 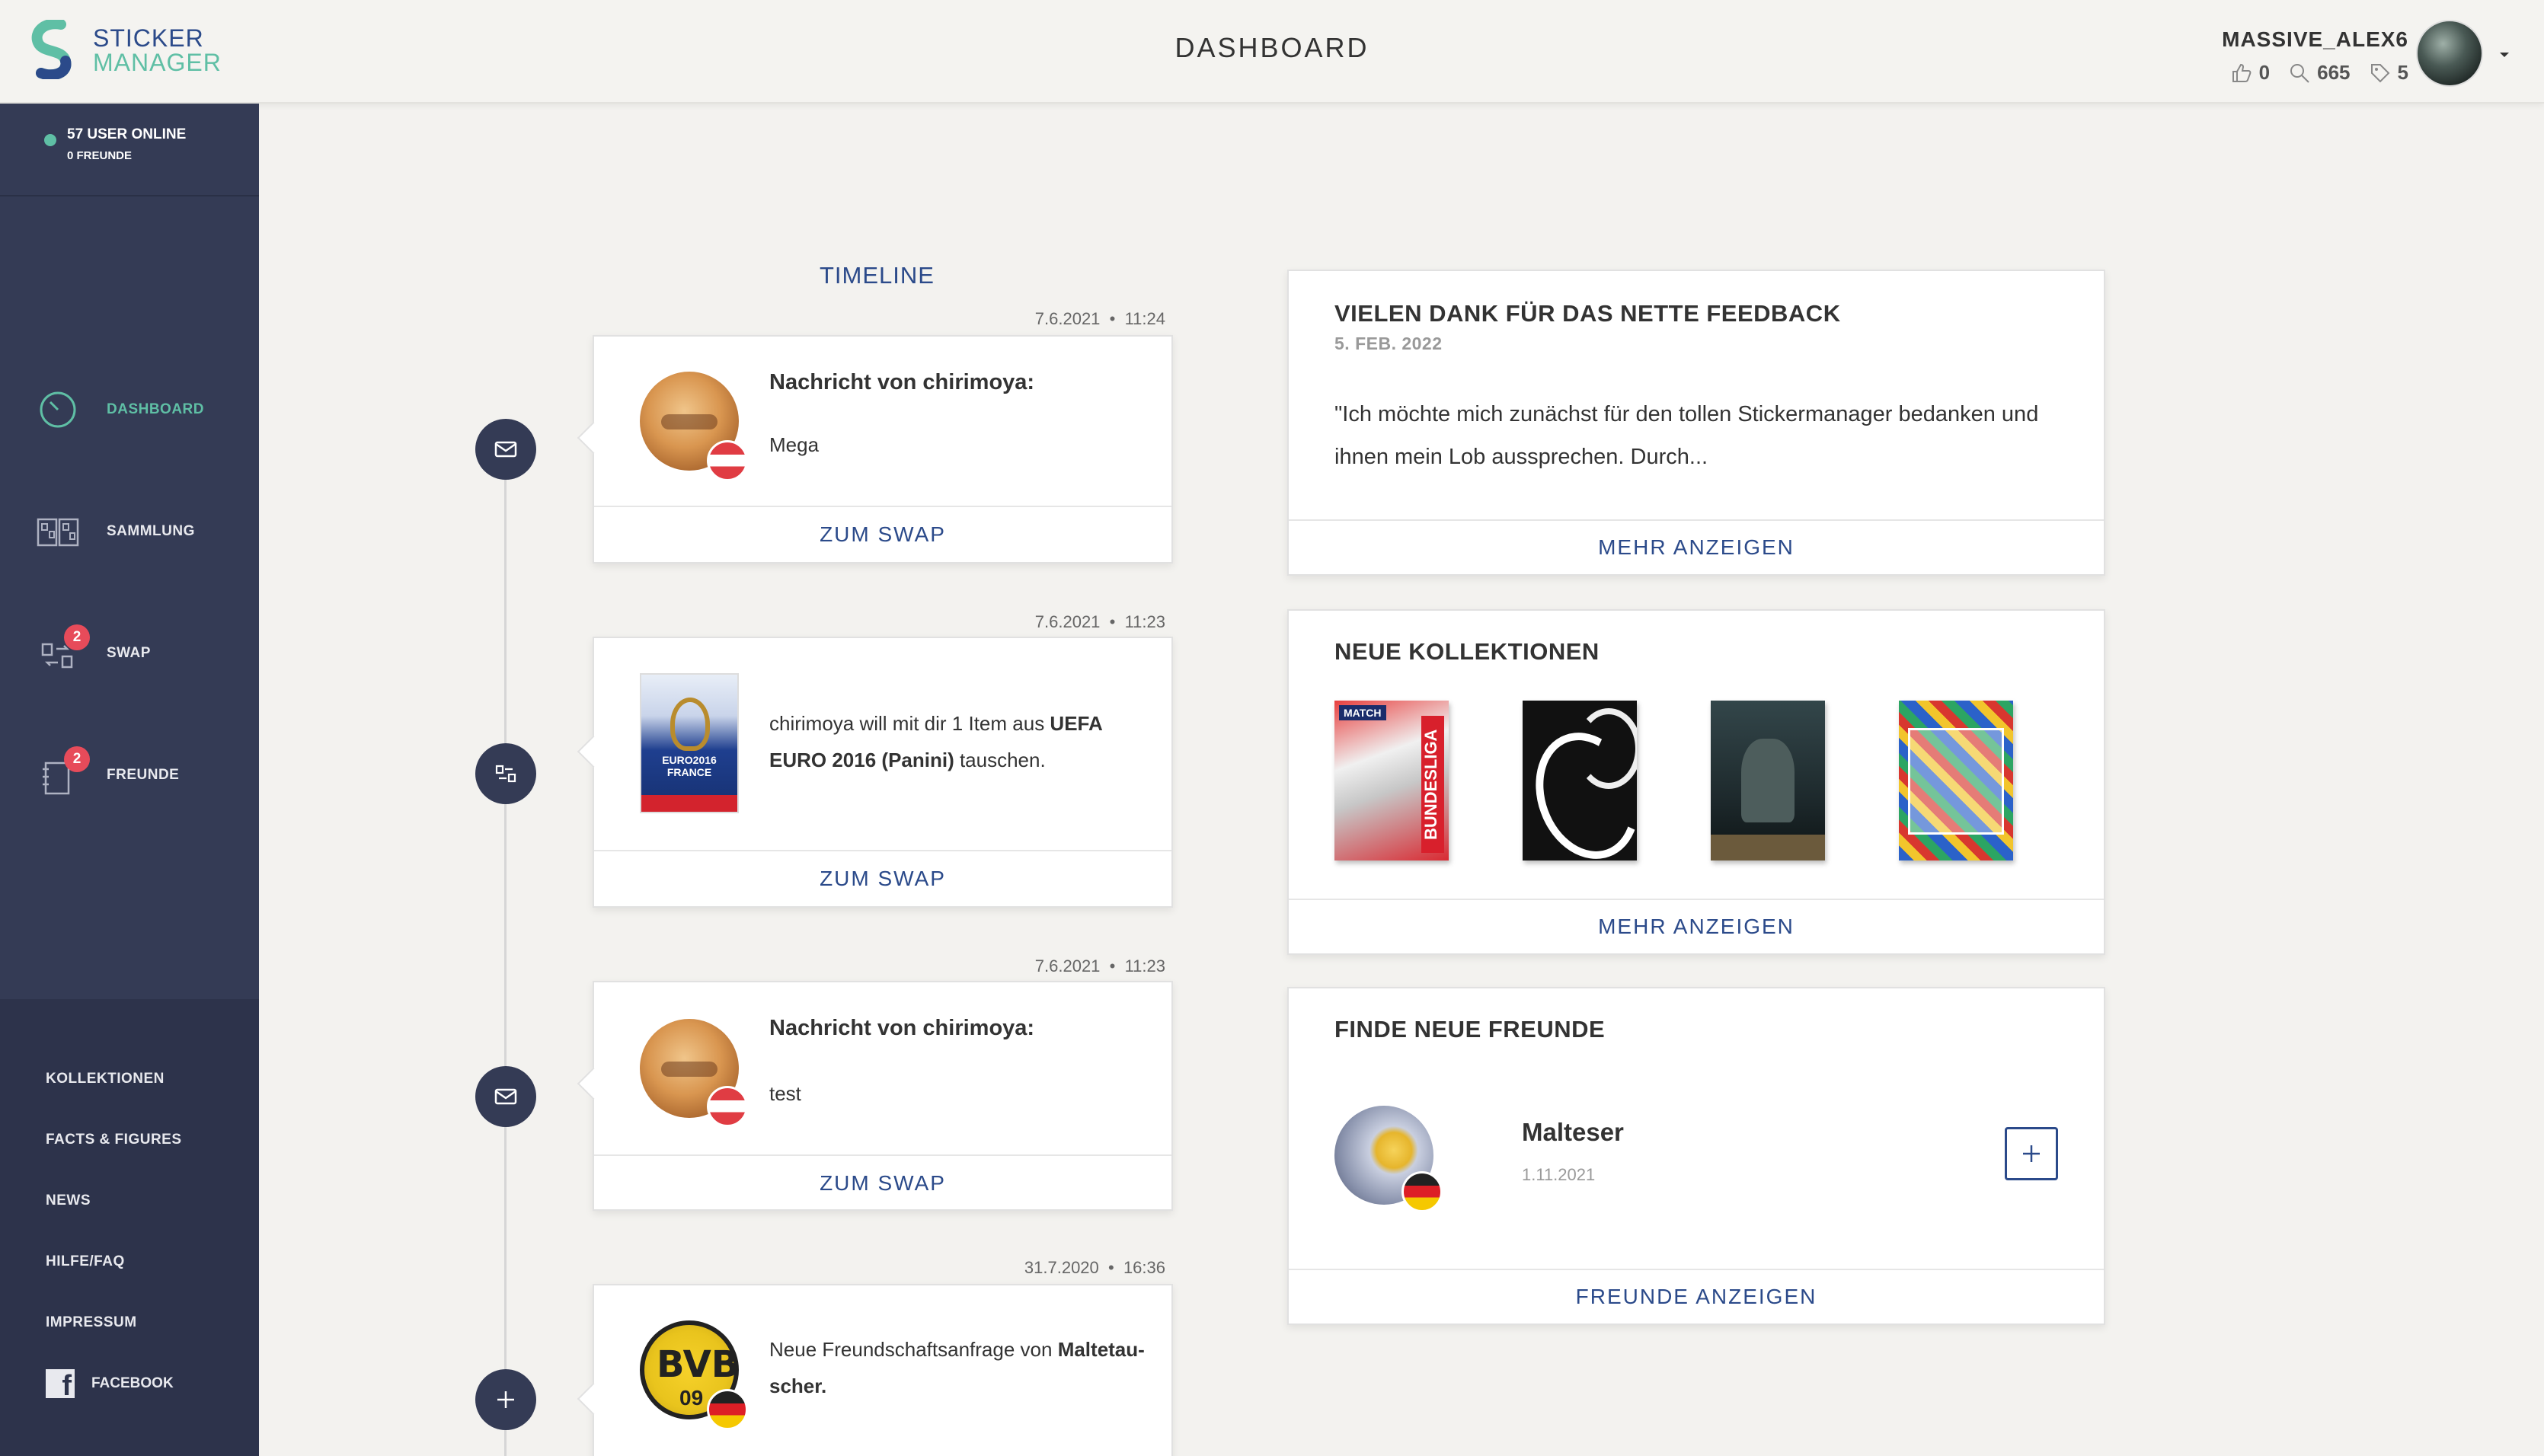 I want to click on euro-2016-sticker-image: EURO2016 FRANCE, so click(x=689, y=743).